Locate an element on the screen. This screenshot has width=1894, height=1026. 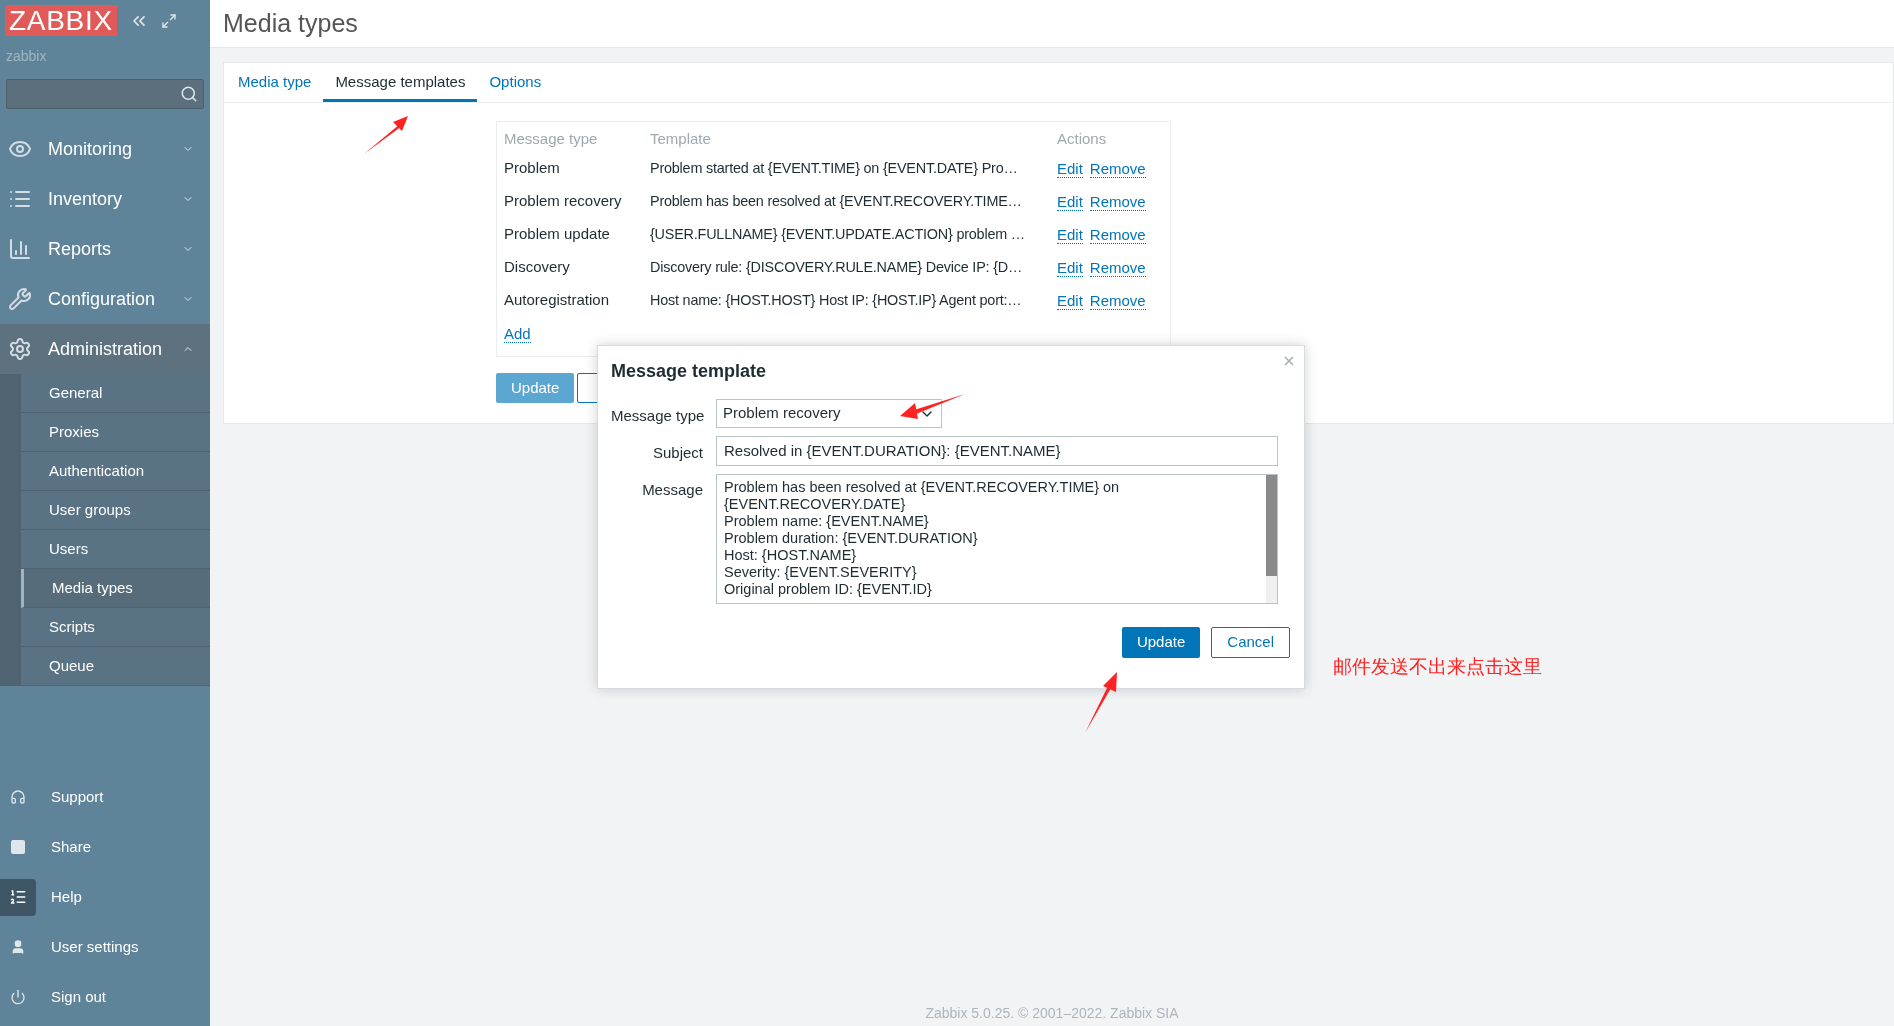
table-cell-text: Problem is located at coordinates (532, 168).